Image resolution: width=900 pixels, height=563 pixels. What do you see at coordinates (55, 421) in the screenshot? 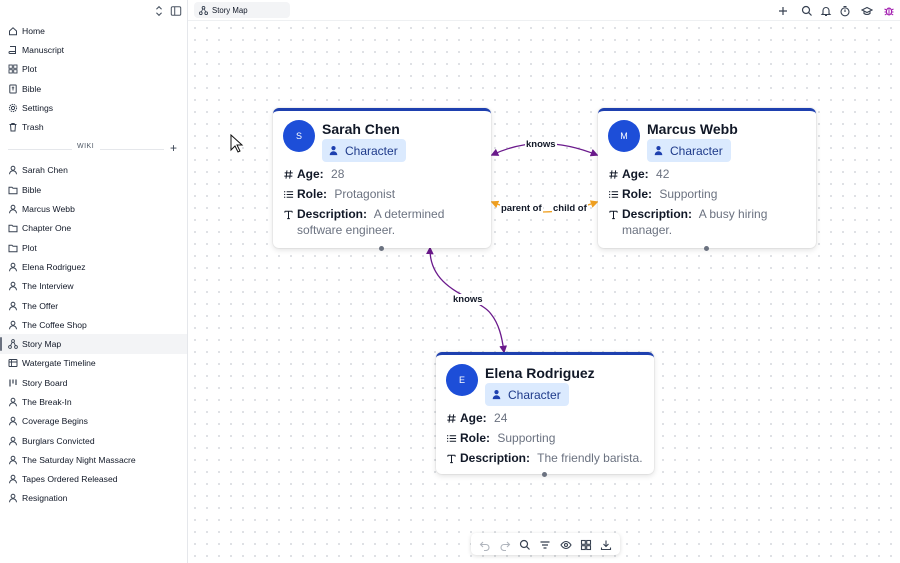
I see `sidebar-item-label: Coverage Begins` at bounding box center [55, 421].